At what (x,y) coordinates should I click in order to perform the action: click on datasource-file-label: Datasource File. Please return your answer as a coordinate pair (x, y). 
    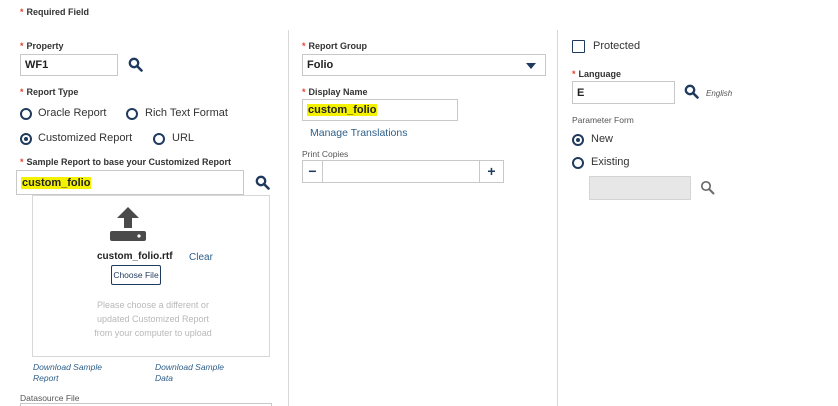
    Looking at the image, I should click on (50, 398).